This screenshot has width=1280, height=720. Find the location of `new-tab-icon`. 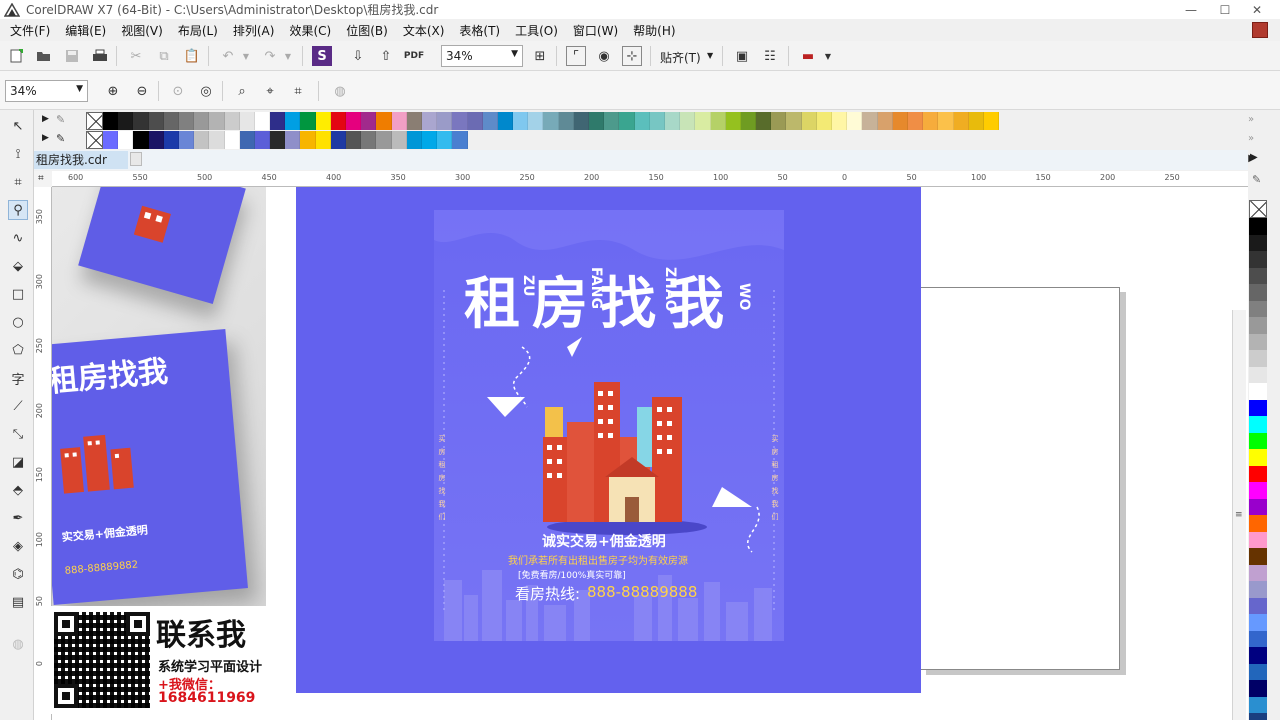

new-tab-icon is located at coordinates (136, 159).